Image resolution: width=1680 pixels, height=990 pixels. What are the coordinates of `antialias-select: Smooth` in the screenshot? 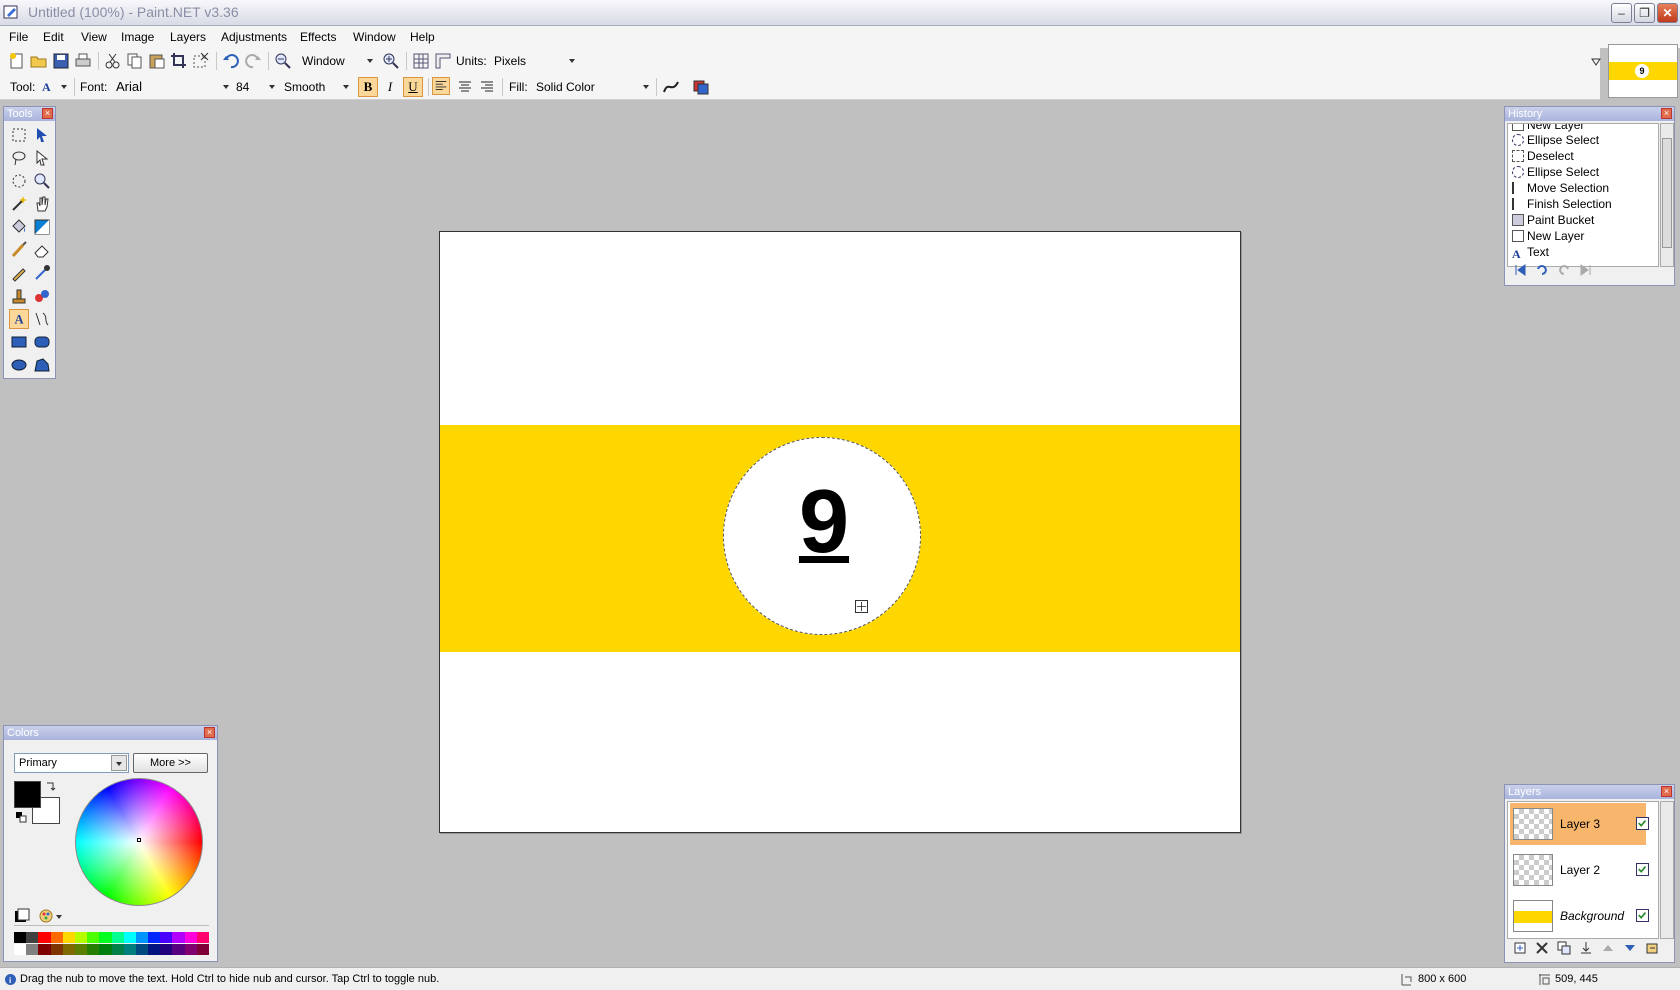 It's located at (316, 87).